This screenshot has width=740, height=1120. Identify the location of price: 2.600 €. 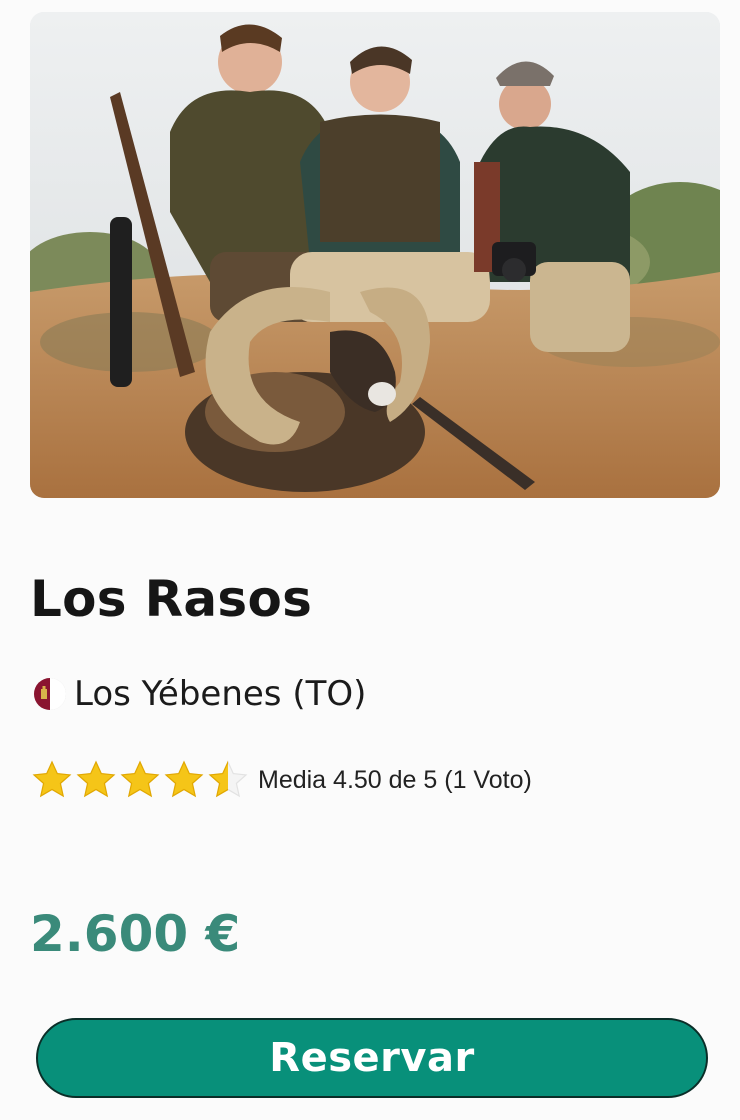
(135, 934).